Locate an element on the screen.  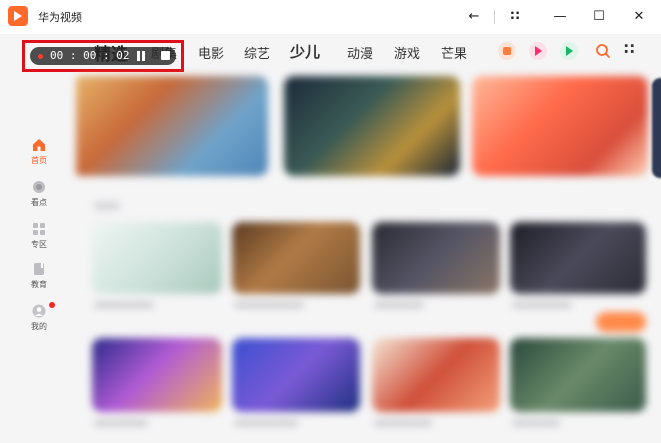
sidebar-item-kandian: 看点 is located at coordinates (39, 198).